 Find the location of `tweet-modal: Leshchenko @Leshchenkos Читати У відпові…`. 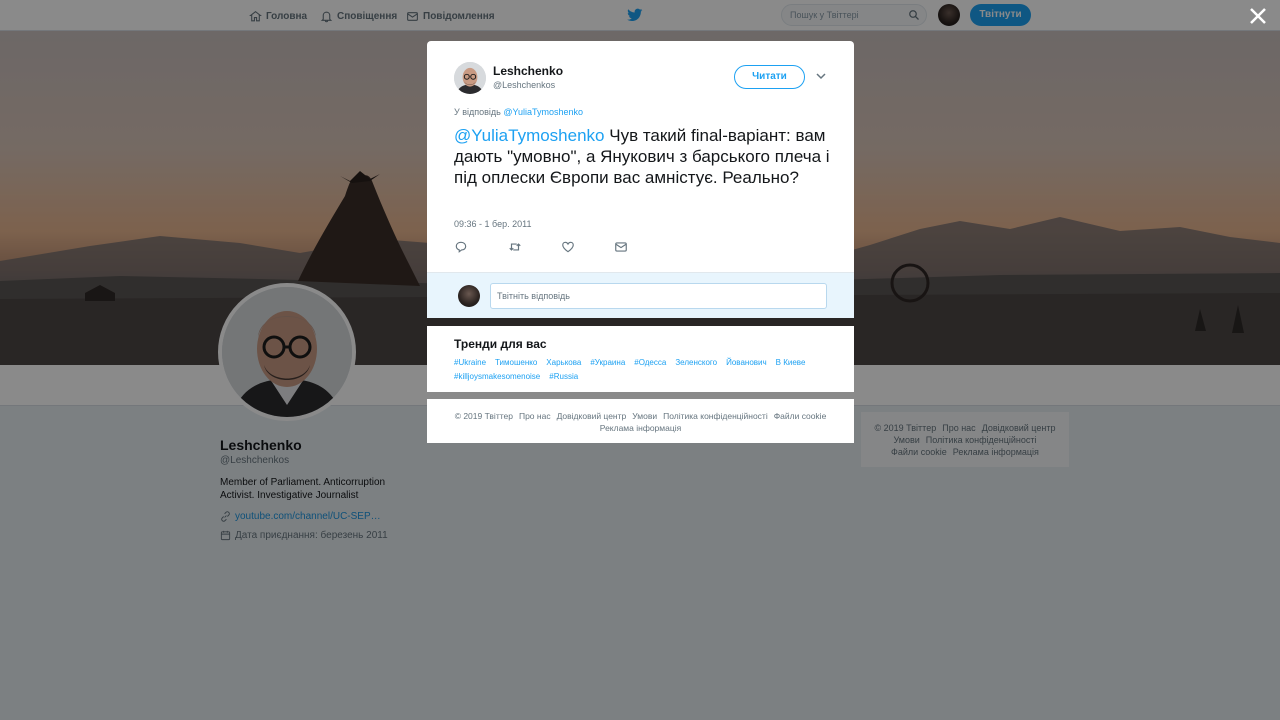

tweet-modal: Leshchenko @Leshchenkos Читати У відпові… is located at coordinates (640, 179).